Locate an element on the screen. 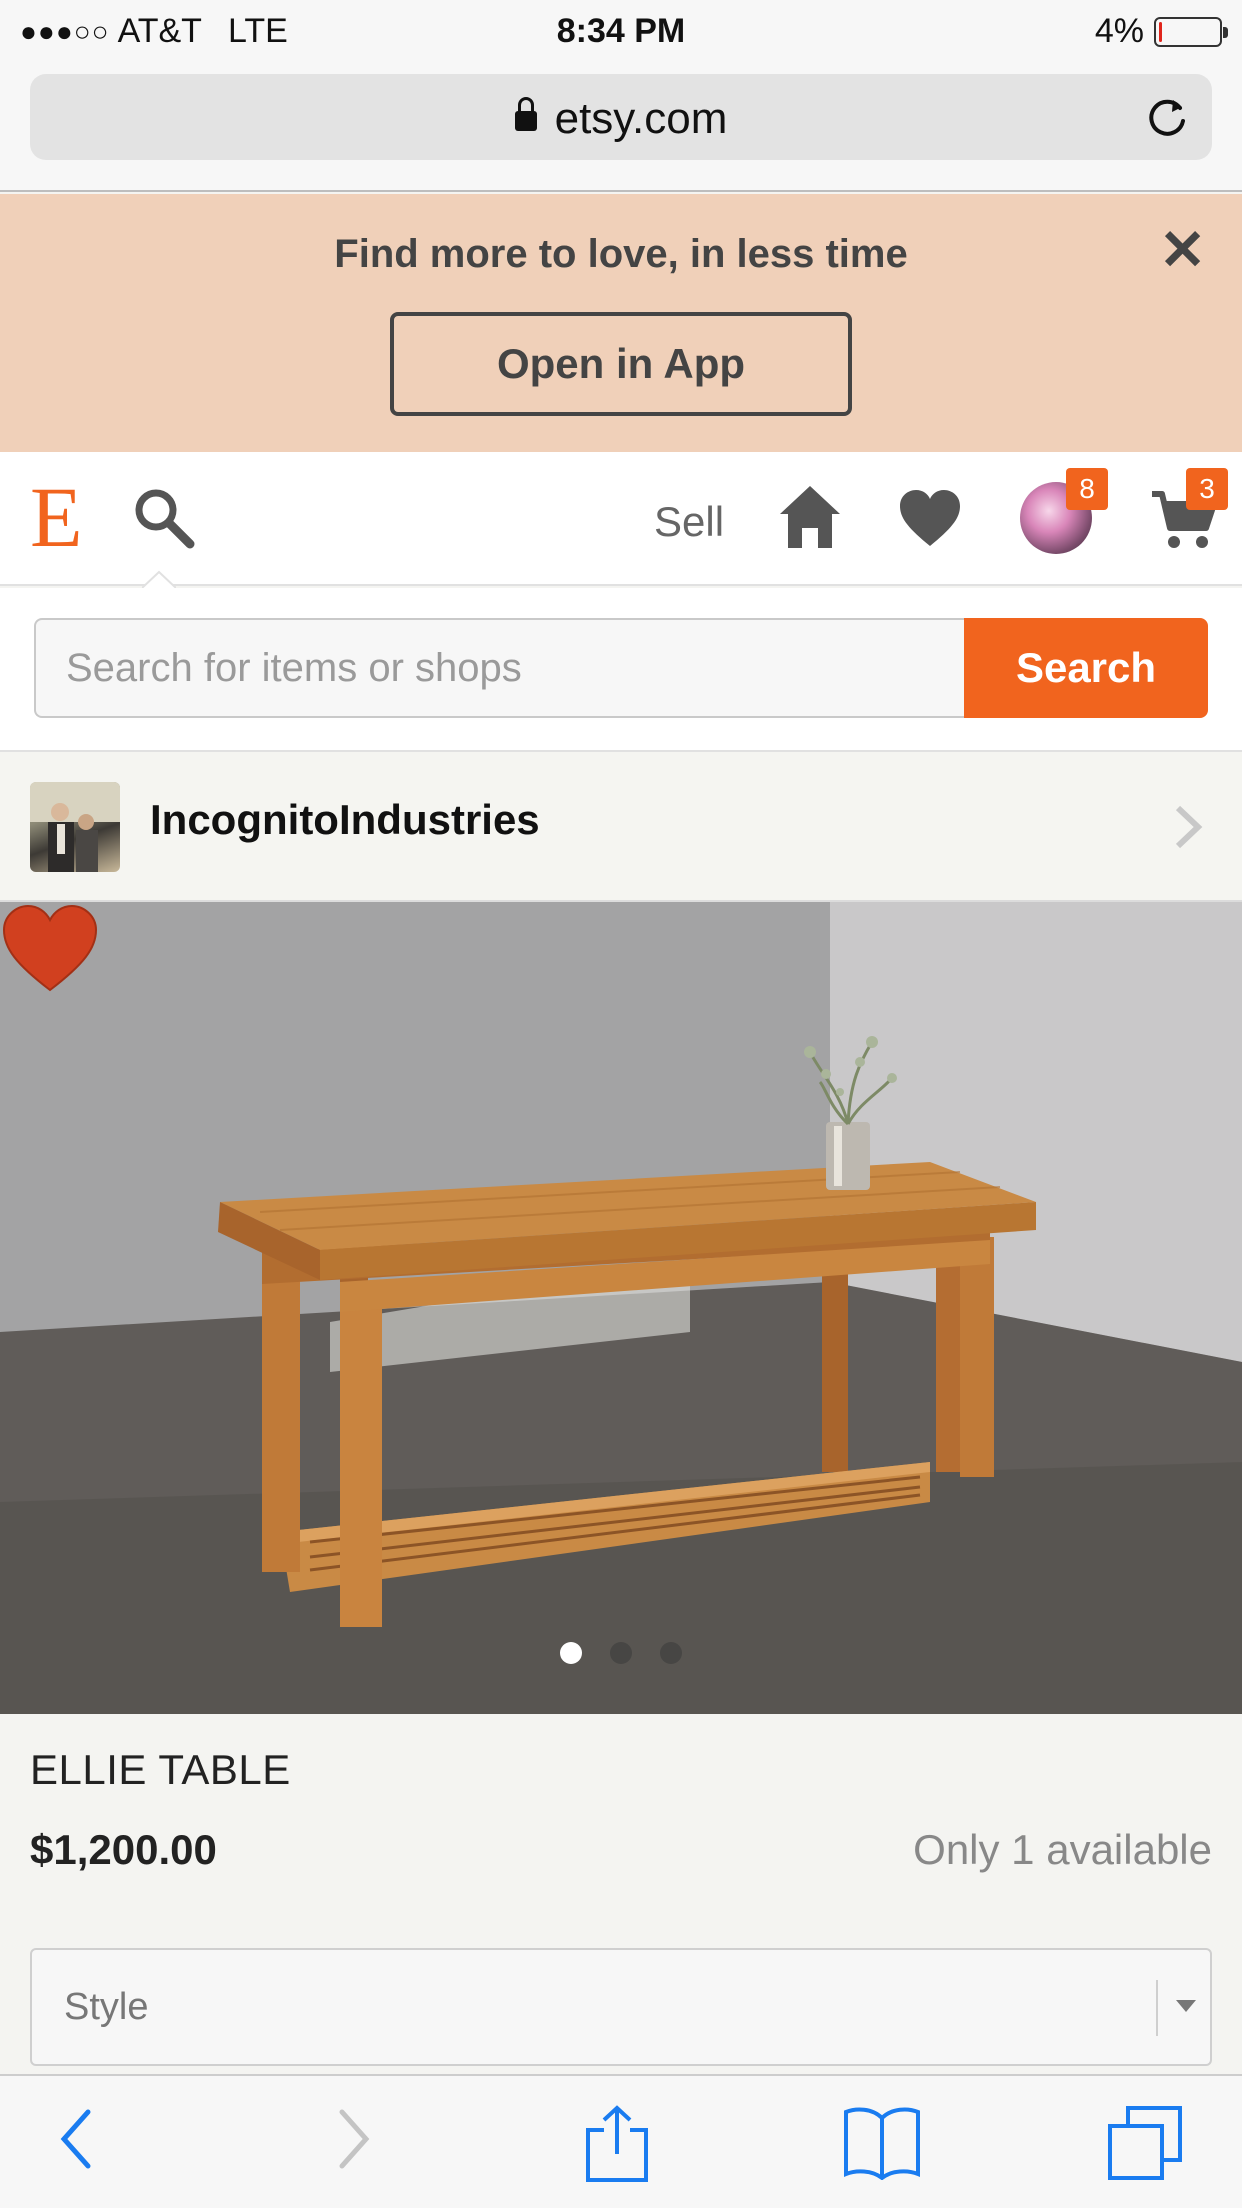 The width and height of the screenshot is (1242, 2208). chevron-right-icon is located at coordinates (1189, 827).